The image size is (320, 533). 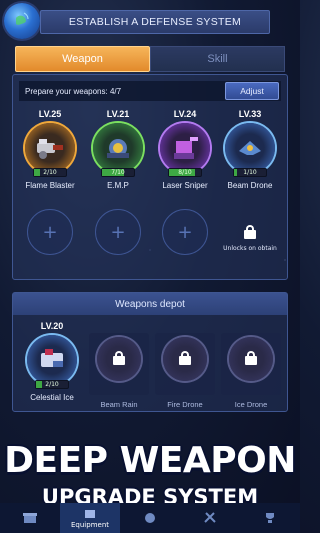 What do you see at coordinates (155, 22) in the screenshot?
I see `page-title: ESTABLISH A DEFENSE SYSTEM` at bounding box center [155, 22].